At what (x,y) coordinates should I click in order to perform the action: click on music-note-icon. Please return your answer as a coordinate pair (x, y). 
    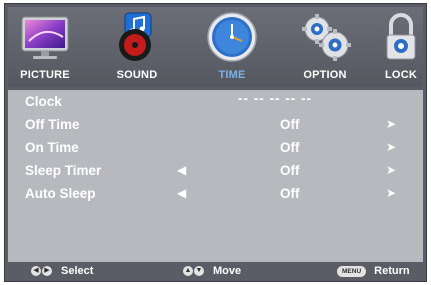
    Looking at the image, I should click on (135, 36).